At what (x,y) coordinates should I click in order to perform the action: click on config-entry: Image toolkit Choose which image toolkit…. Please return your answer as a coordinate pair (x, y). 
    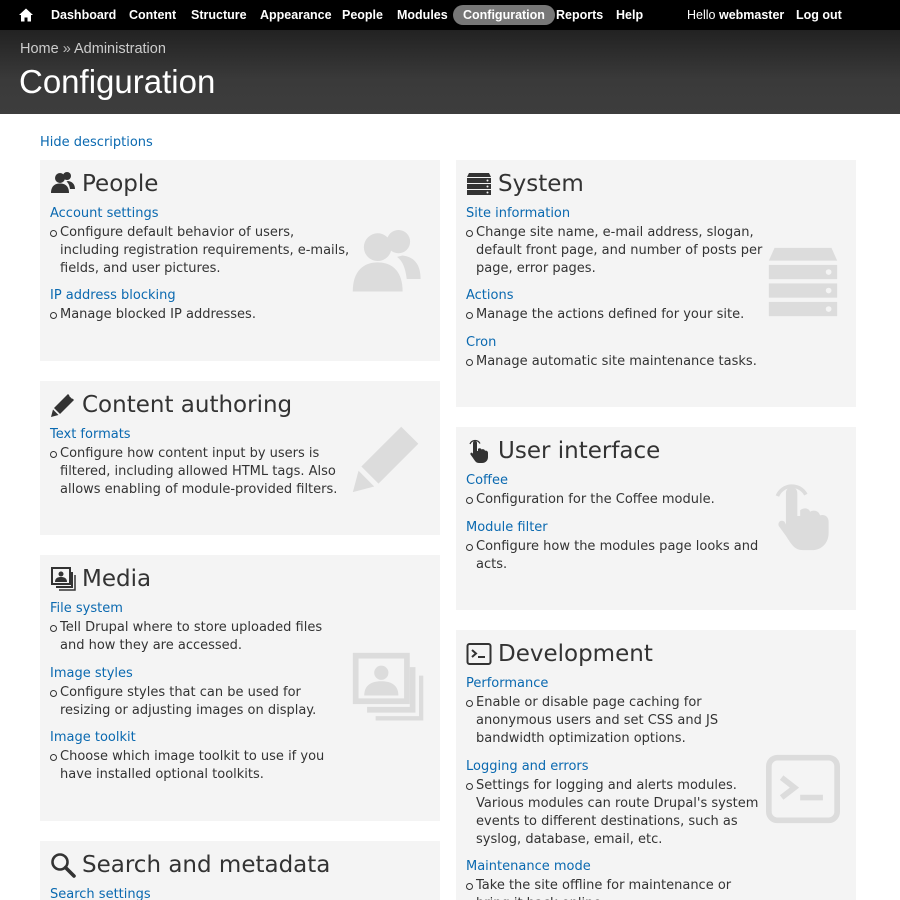
    Looking at the image, I should click on (200, 756).